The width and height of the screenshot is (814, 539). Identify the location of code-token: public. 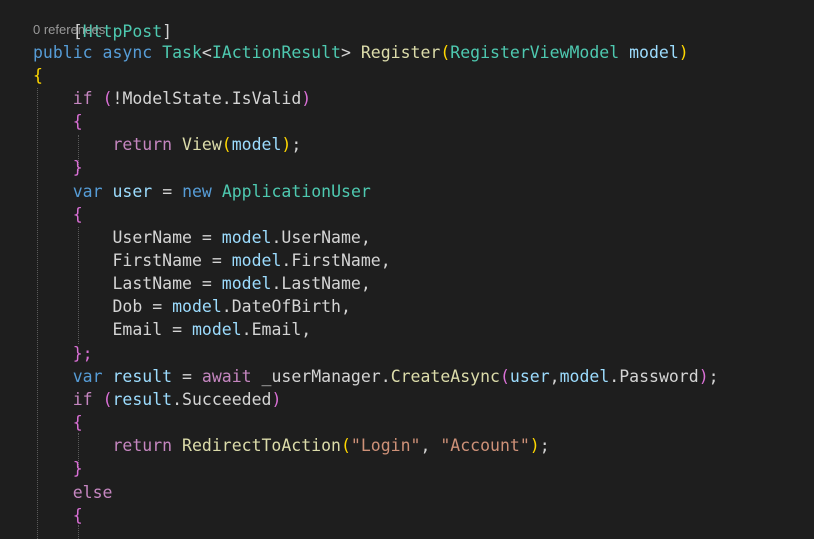
(63, 52).